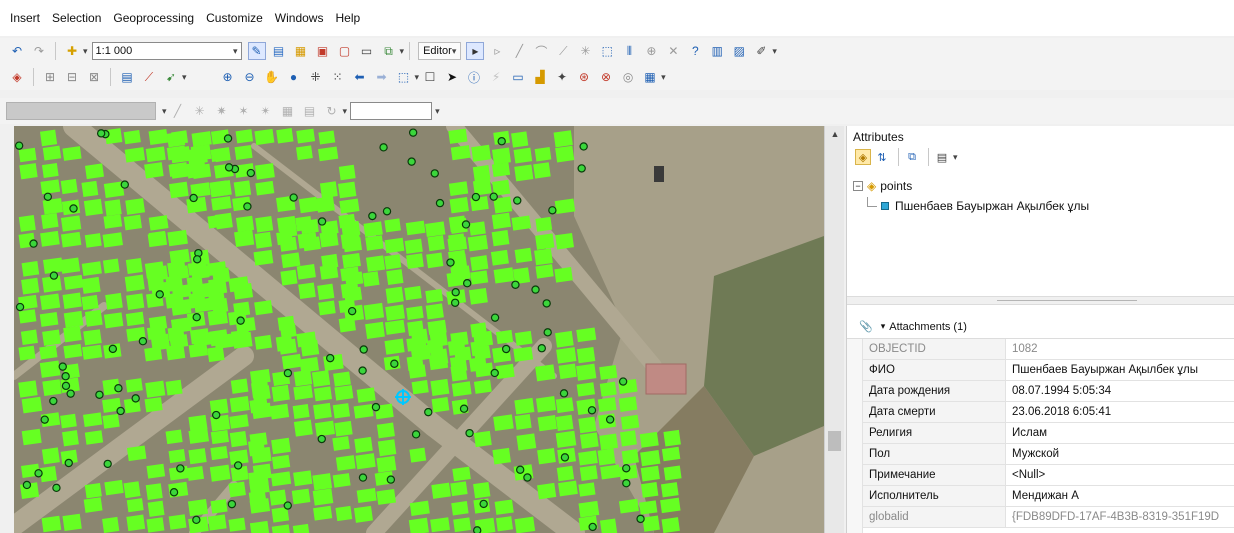  Describe the element at coordinates (279, 51) in the screenshot. I see `table-icon: ▤` at that location.